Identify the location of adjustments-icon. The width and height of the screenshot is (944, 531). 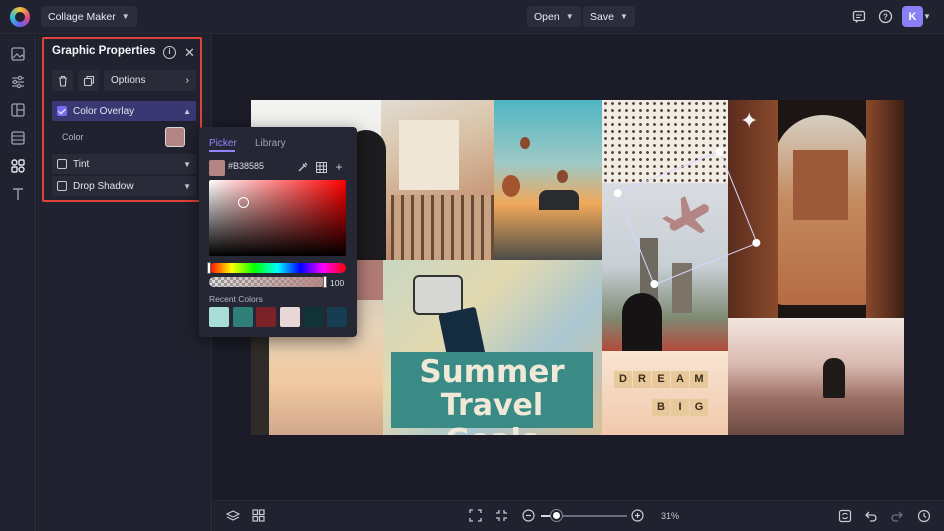
(18, 82).